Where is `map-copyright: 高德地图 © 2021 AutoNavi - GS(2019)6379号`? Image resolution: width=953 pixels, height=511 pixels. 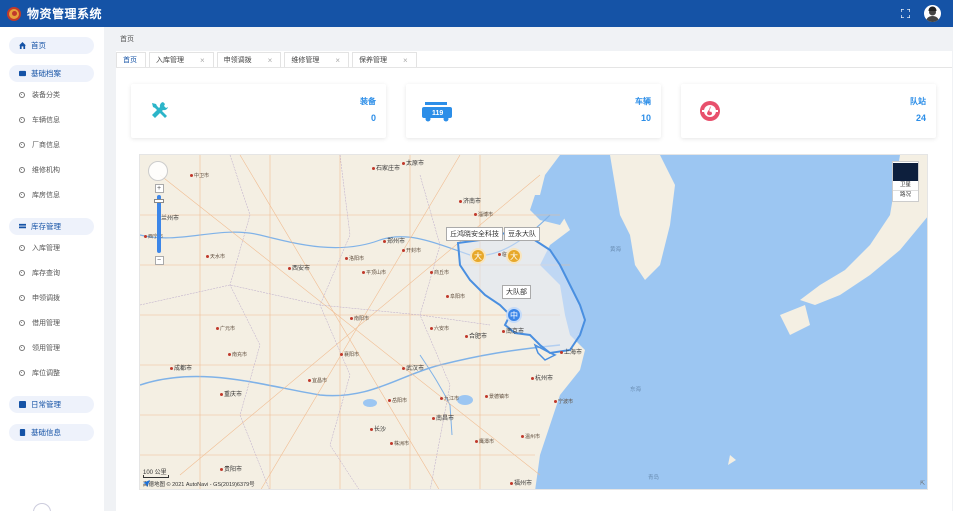 map-copyright: 高德地图 © 2021 AutoNavi - GS(2019)6379号 is located at coordinates (199, 484).